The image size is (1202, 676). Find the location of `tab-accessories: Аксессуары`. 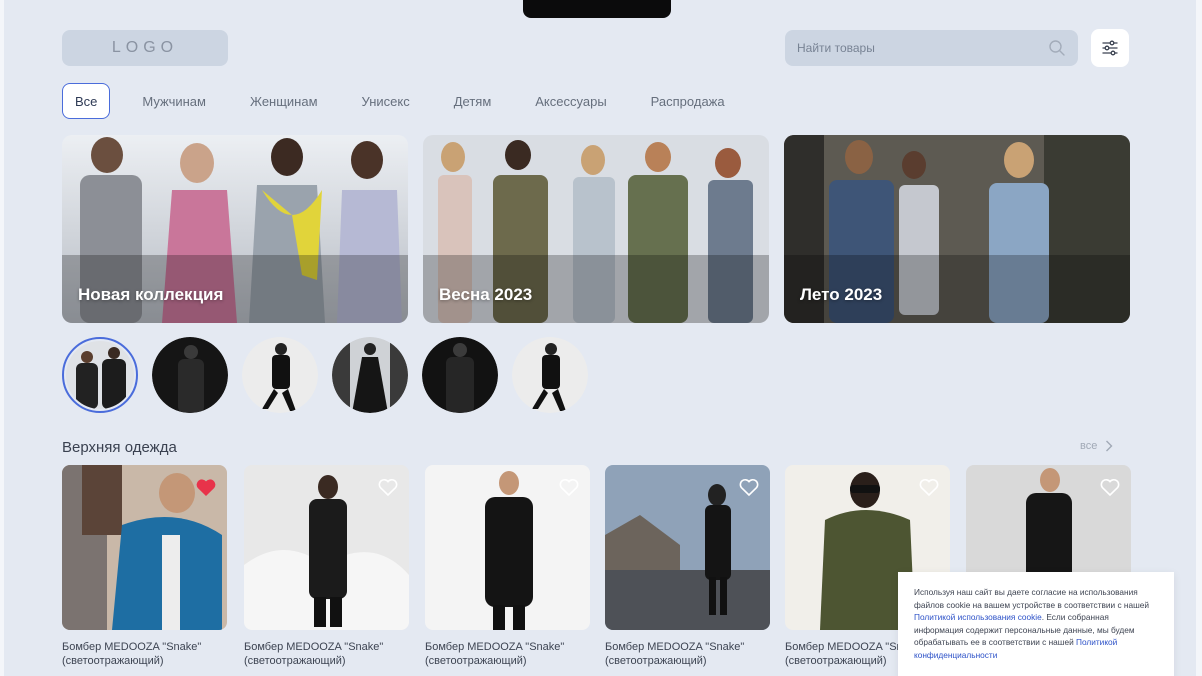

tab-accessories: Аксессуары is located at coordinates (570, 101).